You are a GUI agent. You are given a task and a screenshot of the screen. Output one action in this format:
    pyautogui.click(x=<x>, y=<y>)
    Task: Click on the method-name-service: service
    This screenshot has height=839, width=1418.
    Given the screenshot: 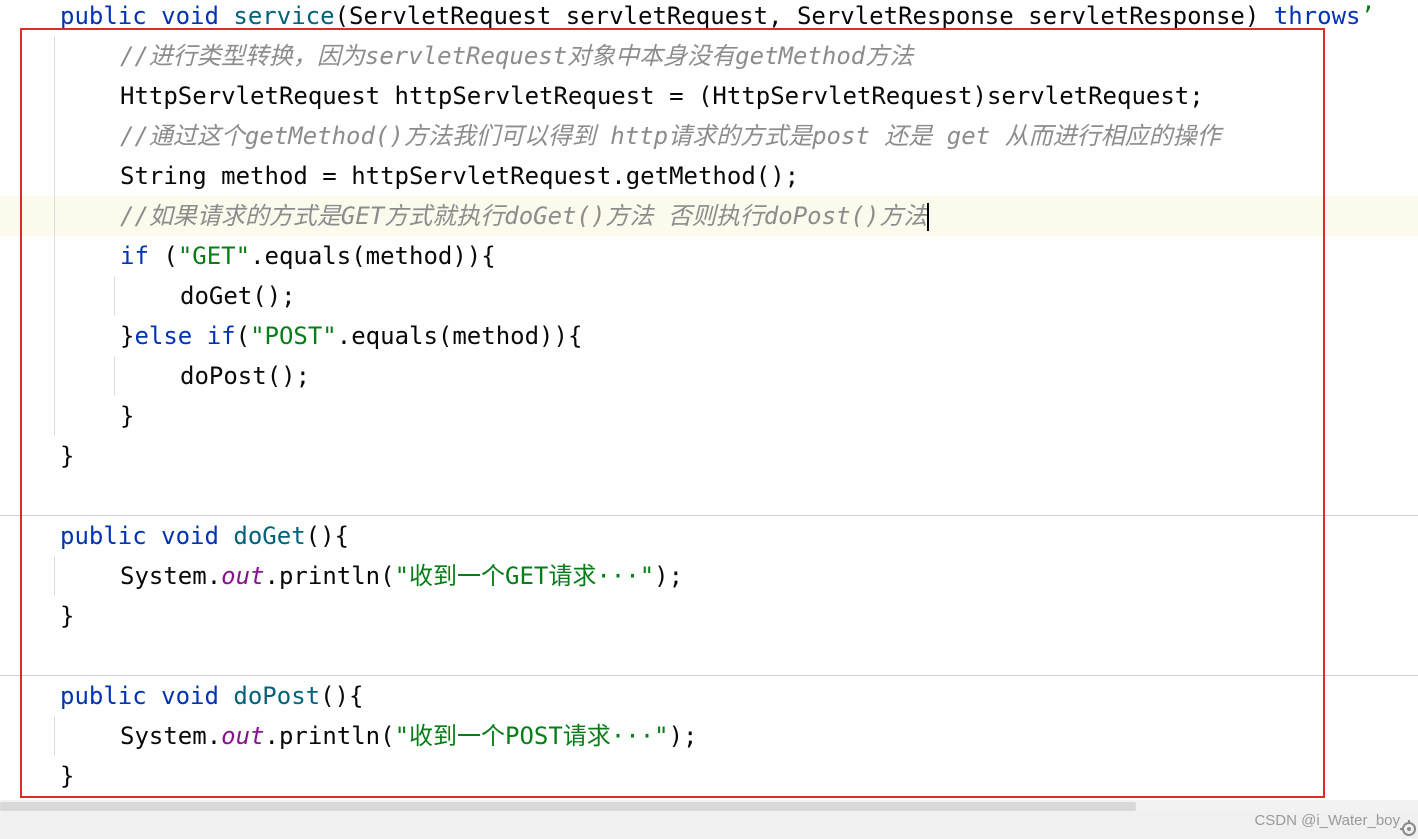 What is the action you would take?
    pyautogui.click(x=284, y=16)
    